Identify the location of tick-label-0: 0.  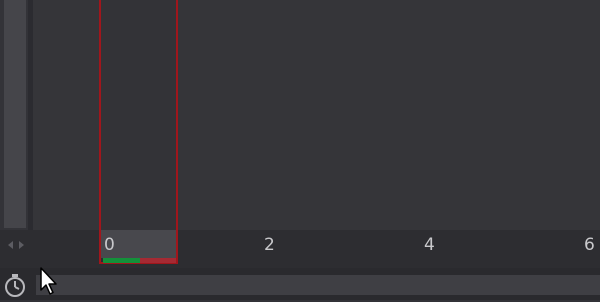
(109, 245).